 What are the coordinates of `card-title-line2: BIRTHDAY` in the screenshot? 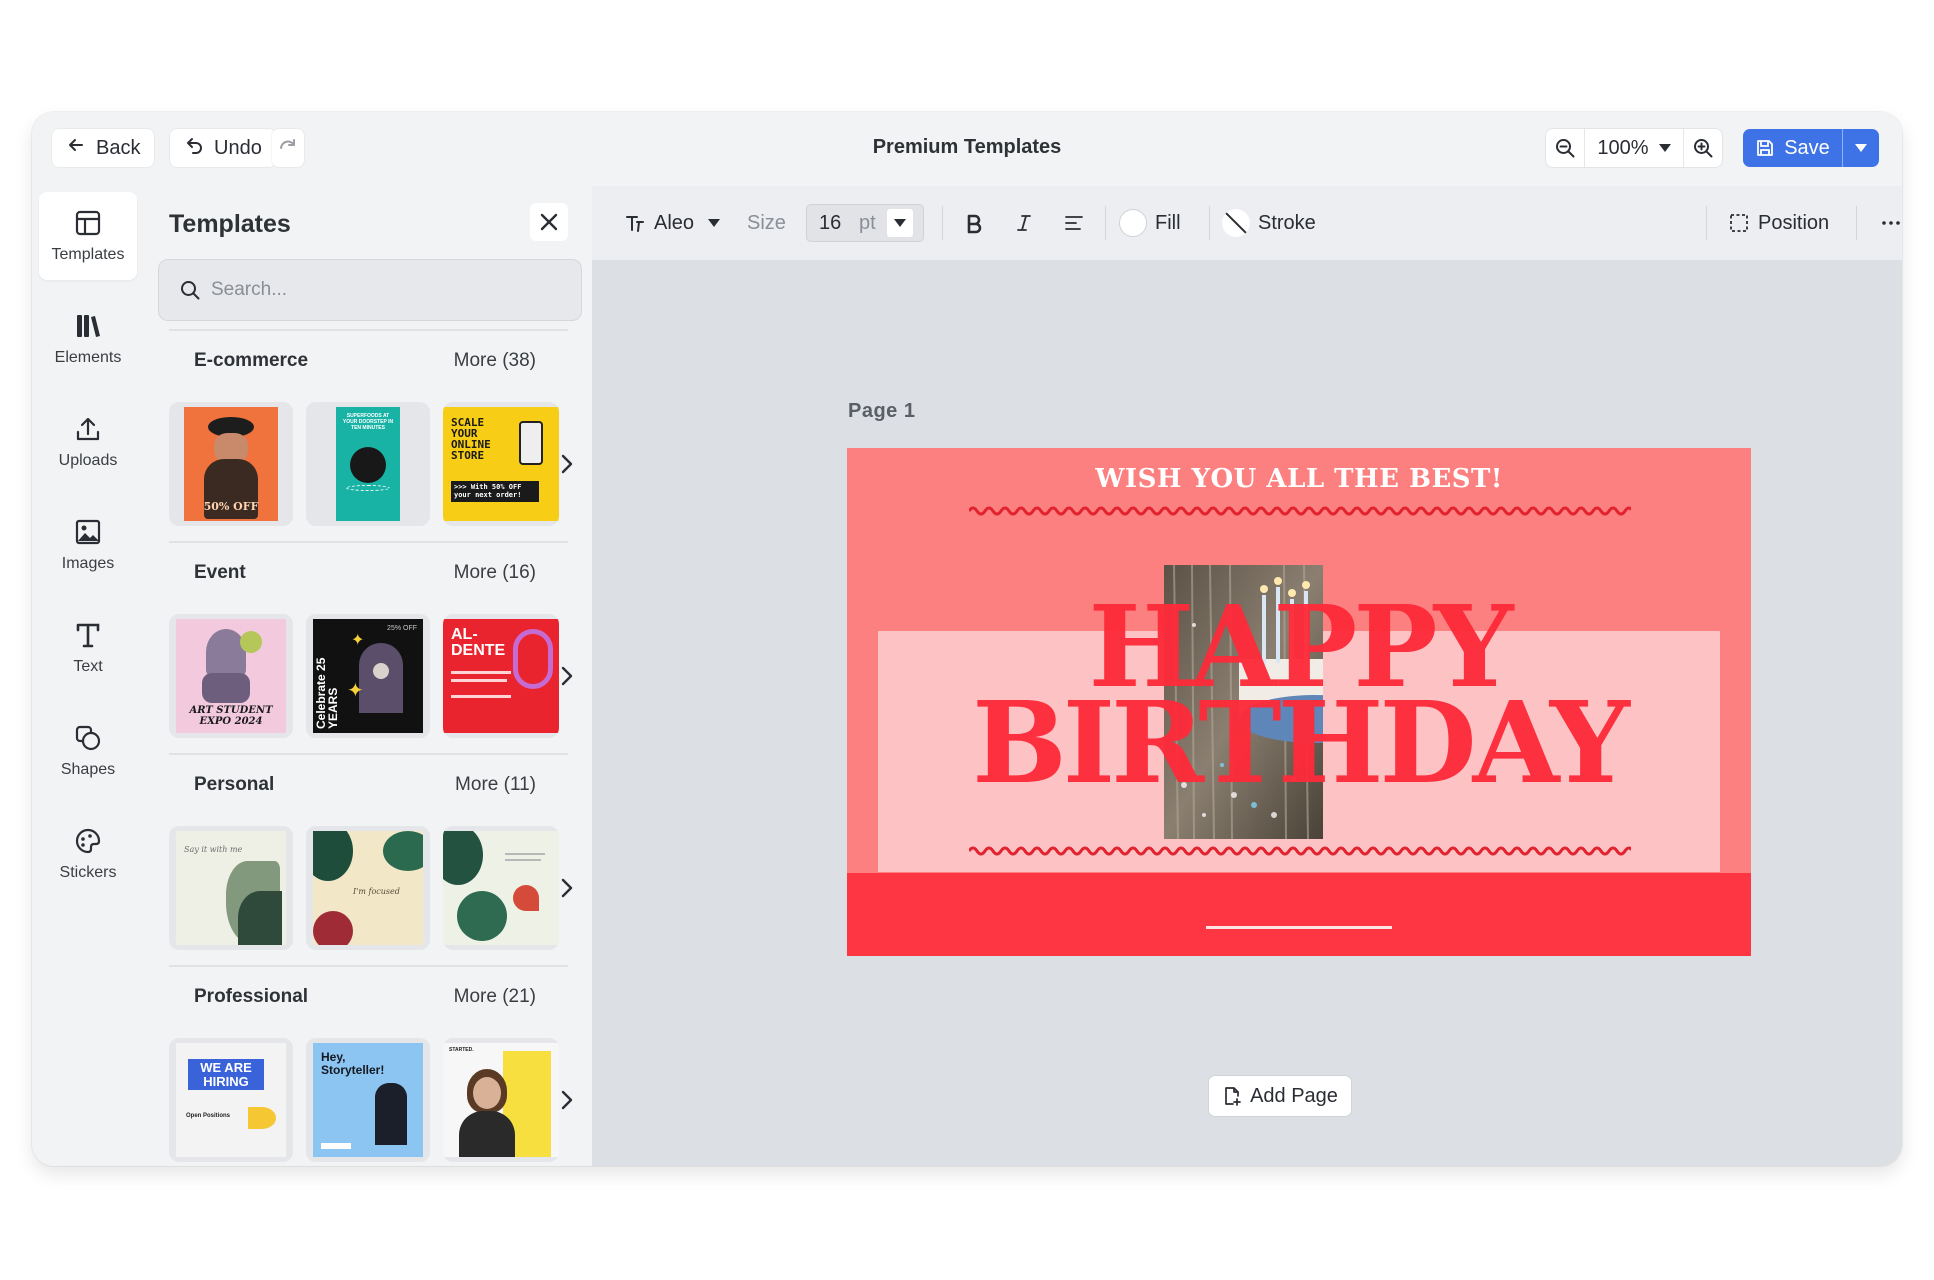 It's located at (1299, 744).